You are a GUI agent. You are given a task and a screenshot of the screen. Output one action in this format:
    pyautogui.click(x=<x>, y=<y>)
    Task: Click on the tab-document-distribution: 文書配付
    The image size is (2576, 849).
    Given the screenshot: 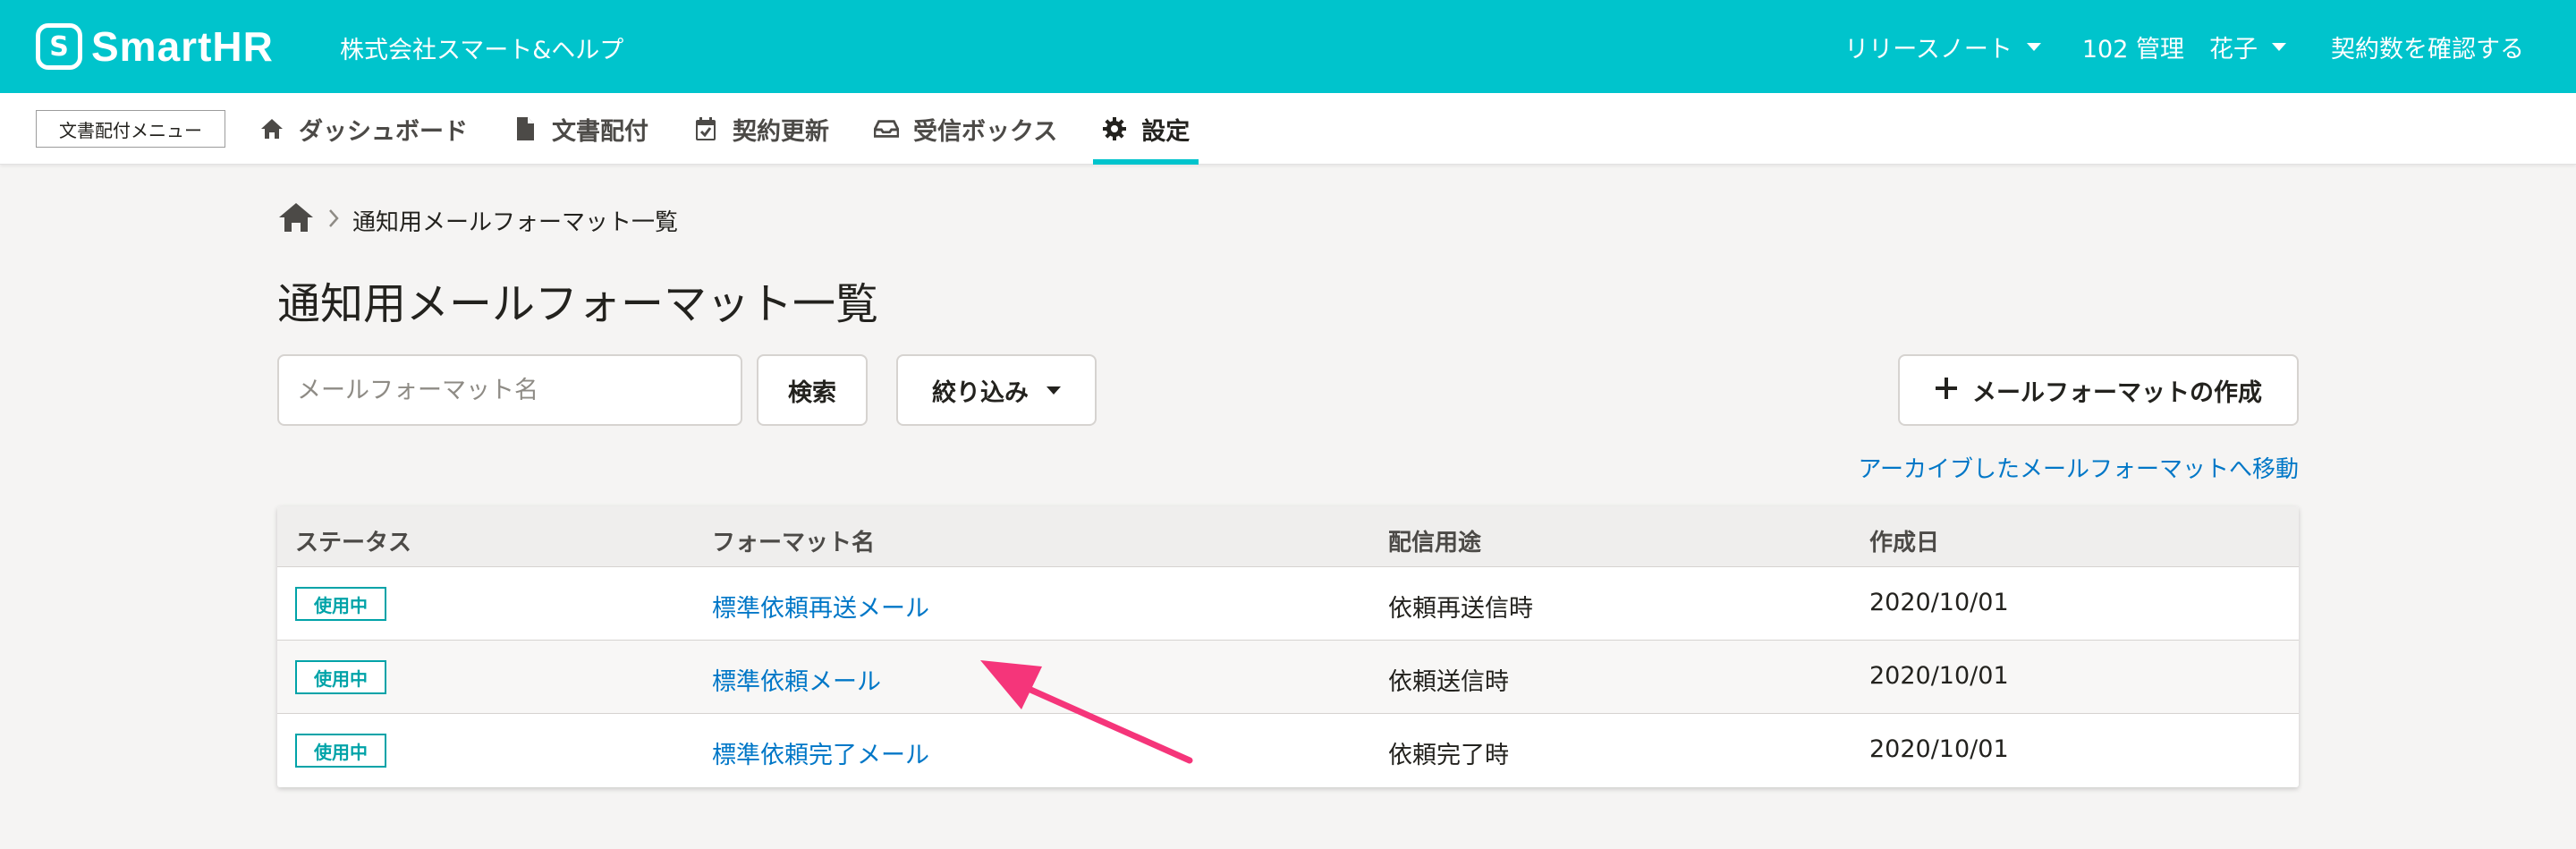 What is the action you would take?
    pyautogui.click(x=580, y=129)
    